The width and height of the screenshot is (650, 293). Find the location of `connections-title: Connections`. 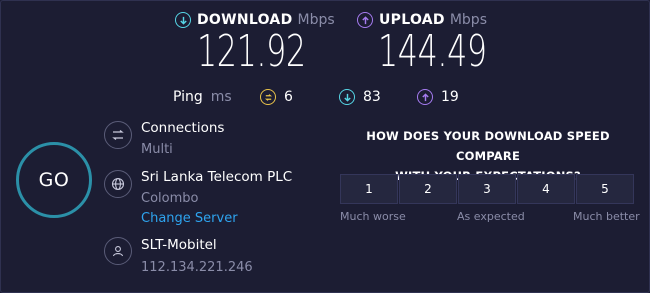

connections-title: Connections is located at coordinates (183, 128).